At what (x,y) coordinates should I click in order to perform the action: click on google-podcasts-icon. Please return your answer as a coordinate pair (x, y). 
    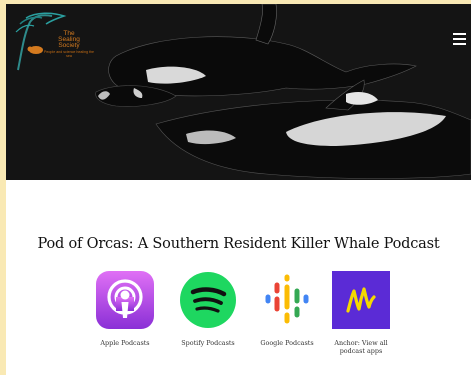
    Looking at the image, I should click on (287, 300).